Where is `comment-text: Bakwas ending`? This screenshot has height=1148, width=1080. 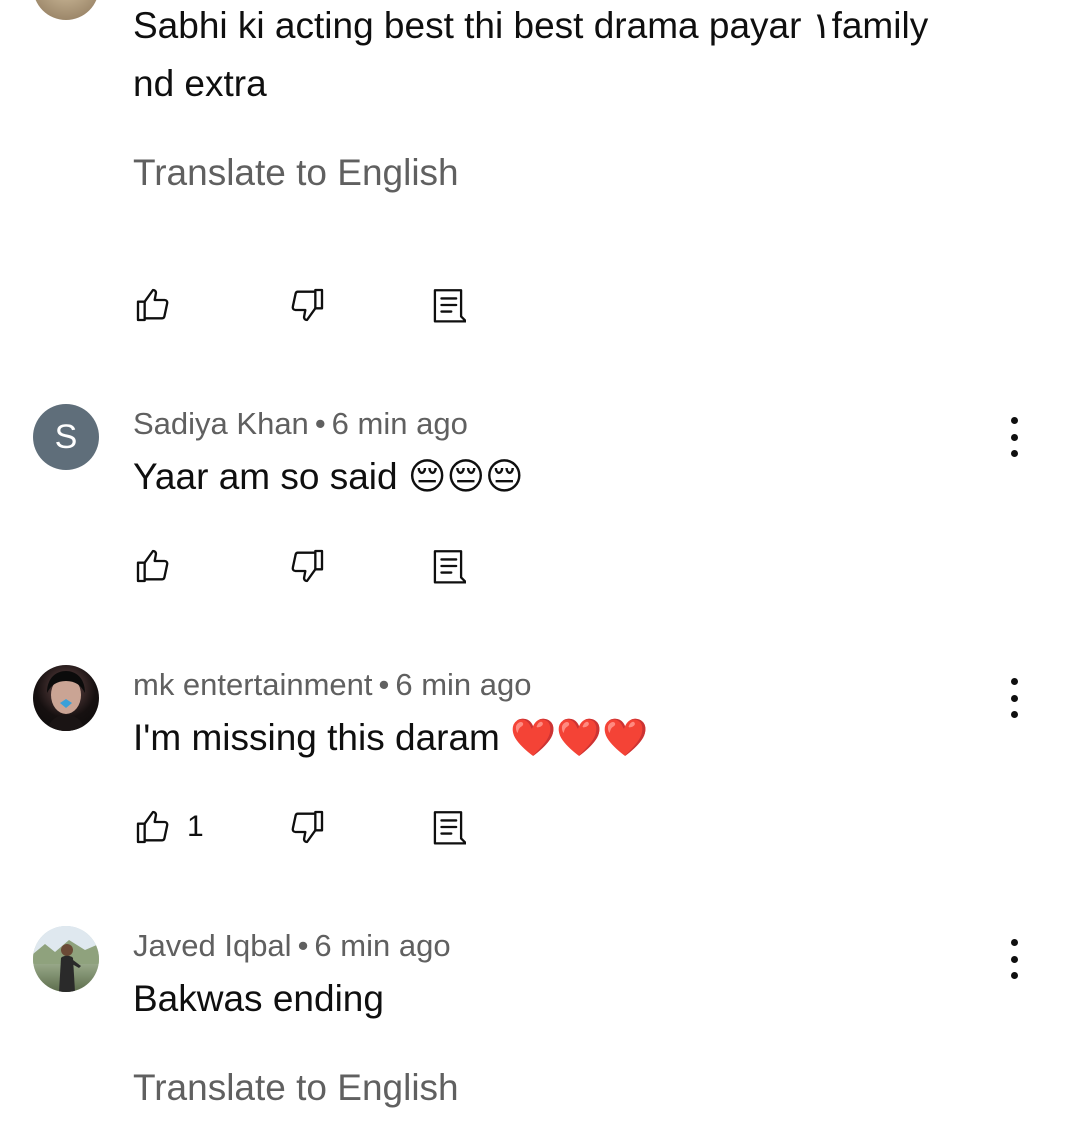 comment-text: Bakwas ending is located at coordinates (258, 998).